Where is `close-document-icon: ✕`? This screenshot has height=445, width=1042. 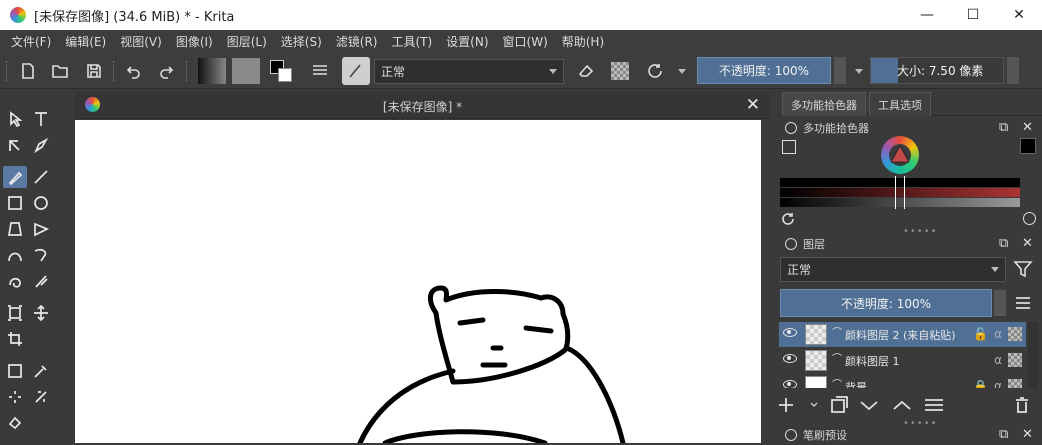 close-document-icon: ✕ is located at coordinates (753, 105).